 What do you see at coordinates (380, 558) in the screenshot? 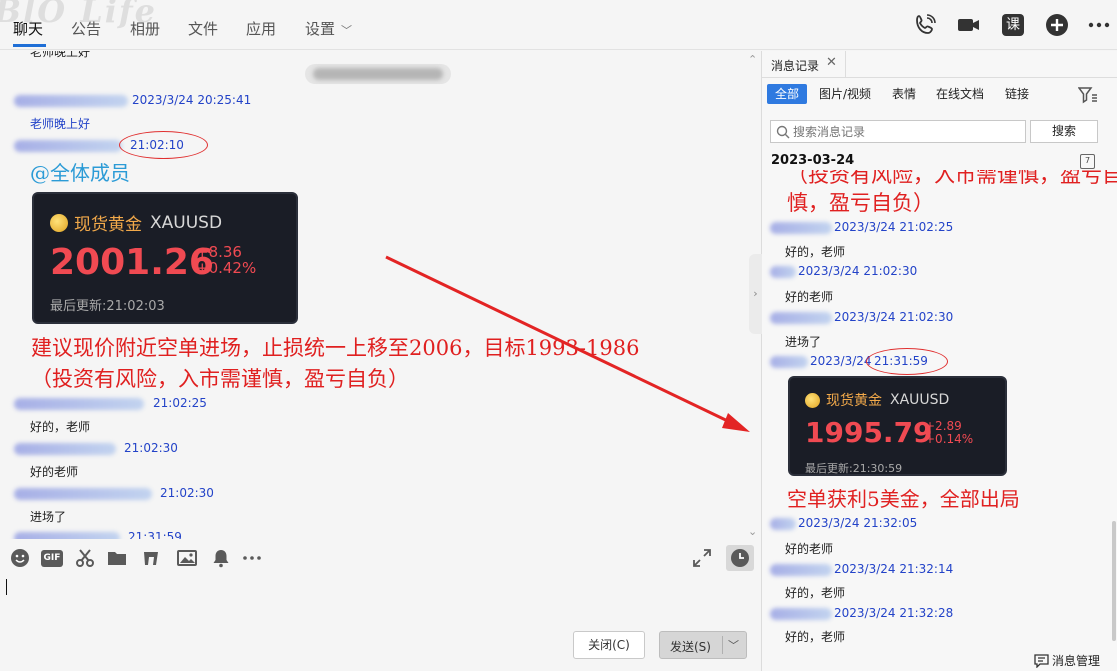
I see `composer-toolbar: GIF` at bounding box center [380, 558].